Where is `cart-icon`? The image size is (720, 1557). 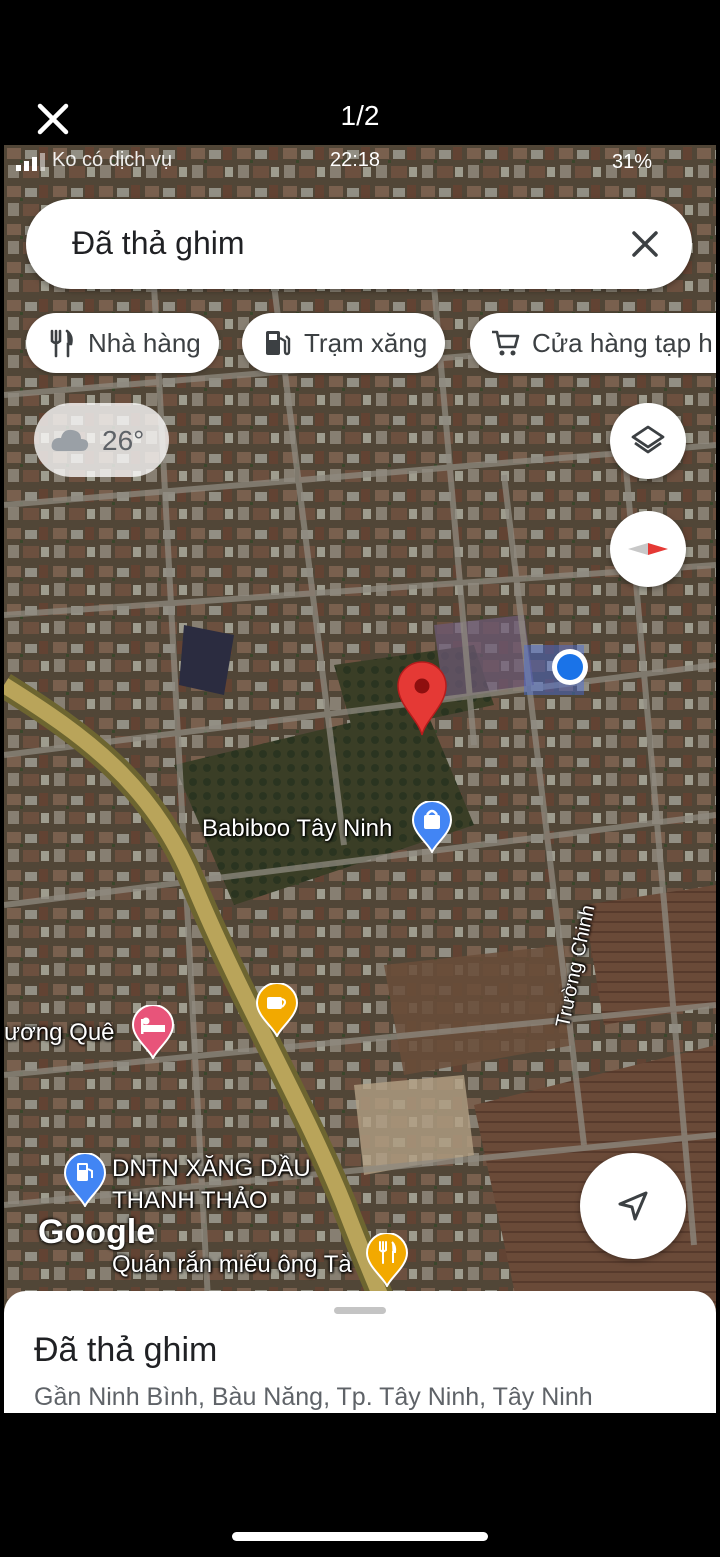 cart-icon is located at coordinates (506, 343).